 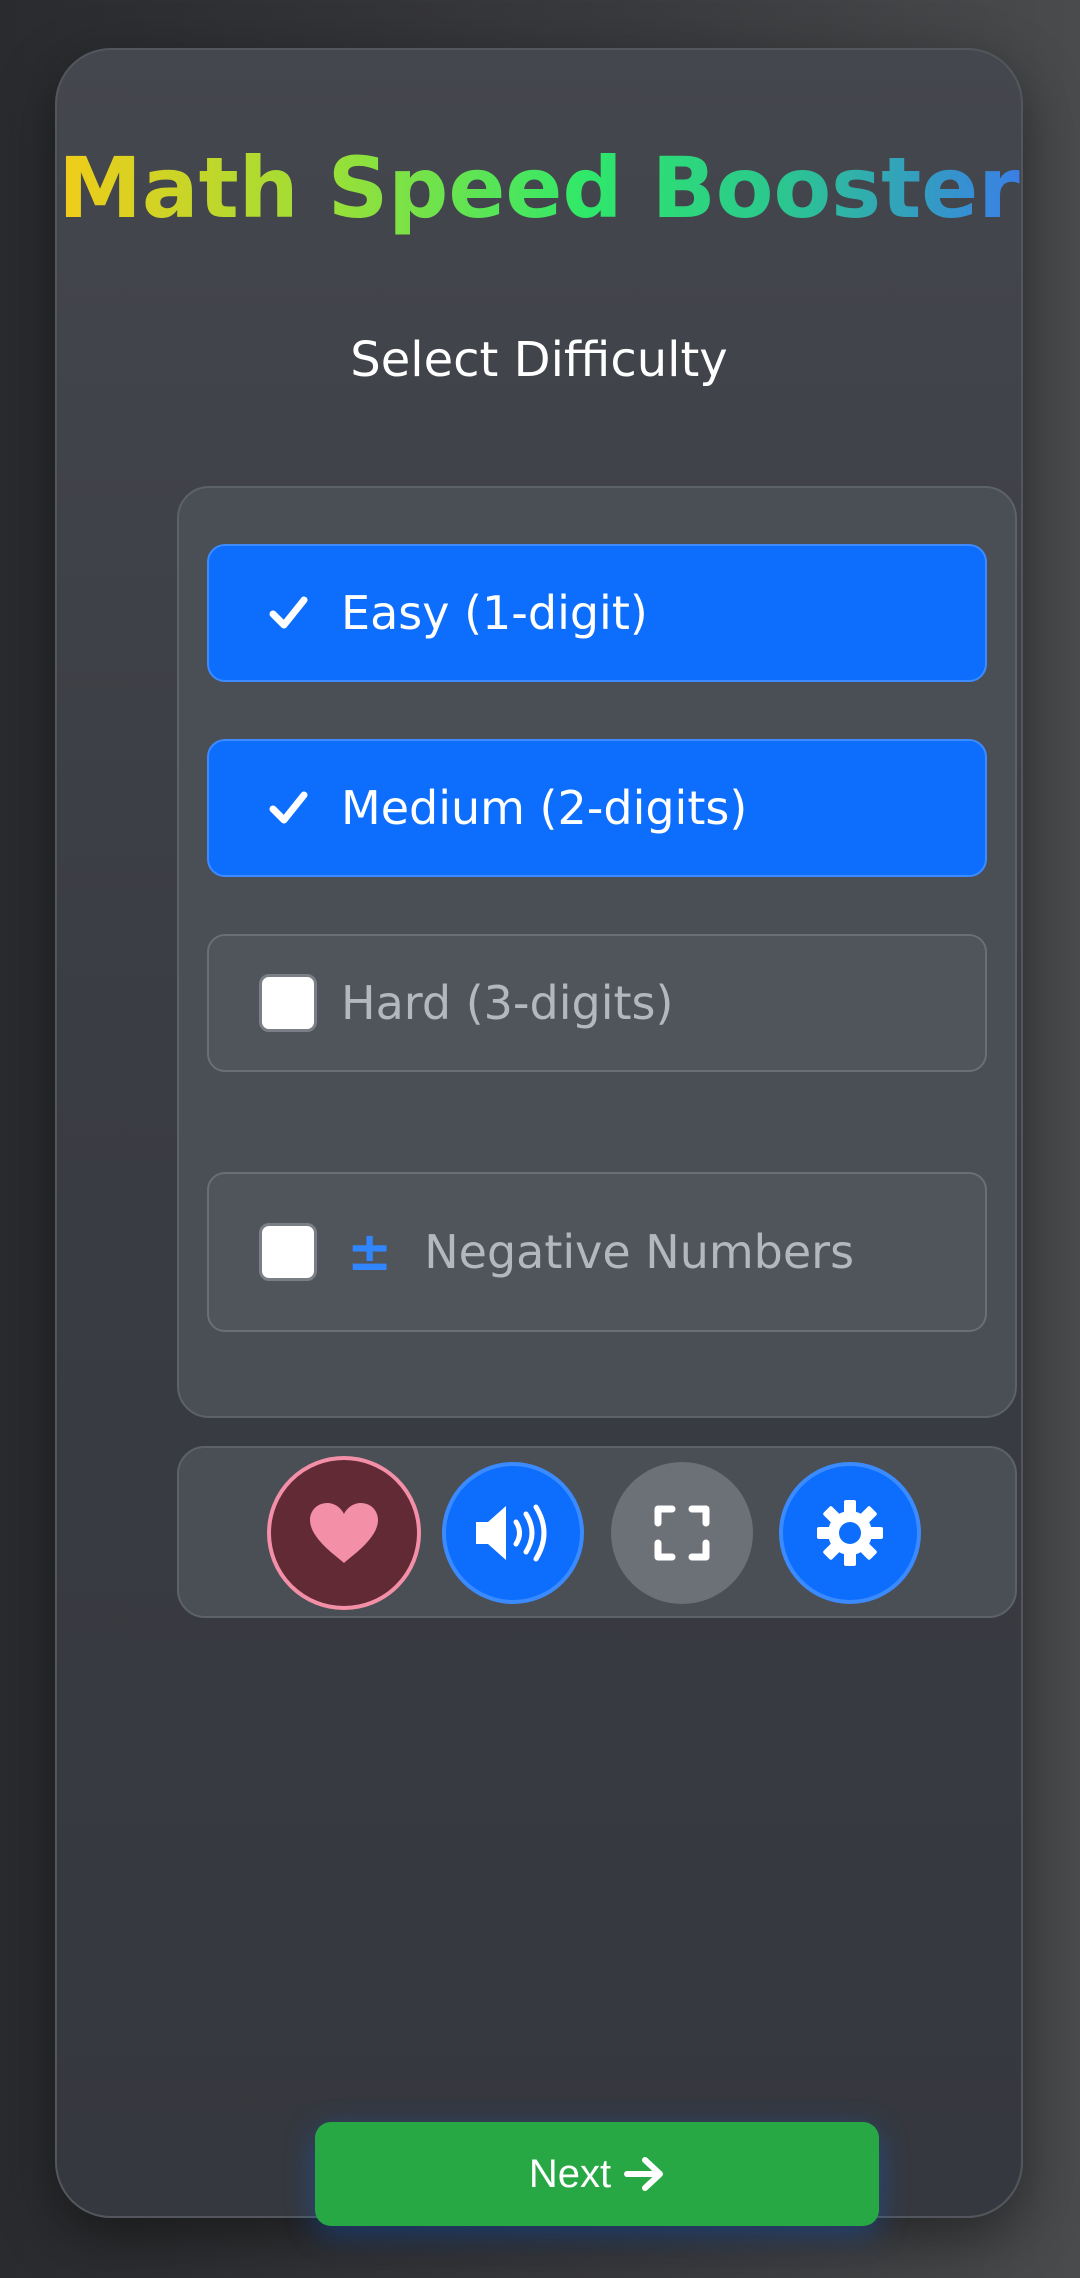 I want to click on easy-checkbox, so click(x=288, y=613).